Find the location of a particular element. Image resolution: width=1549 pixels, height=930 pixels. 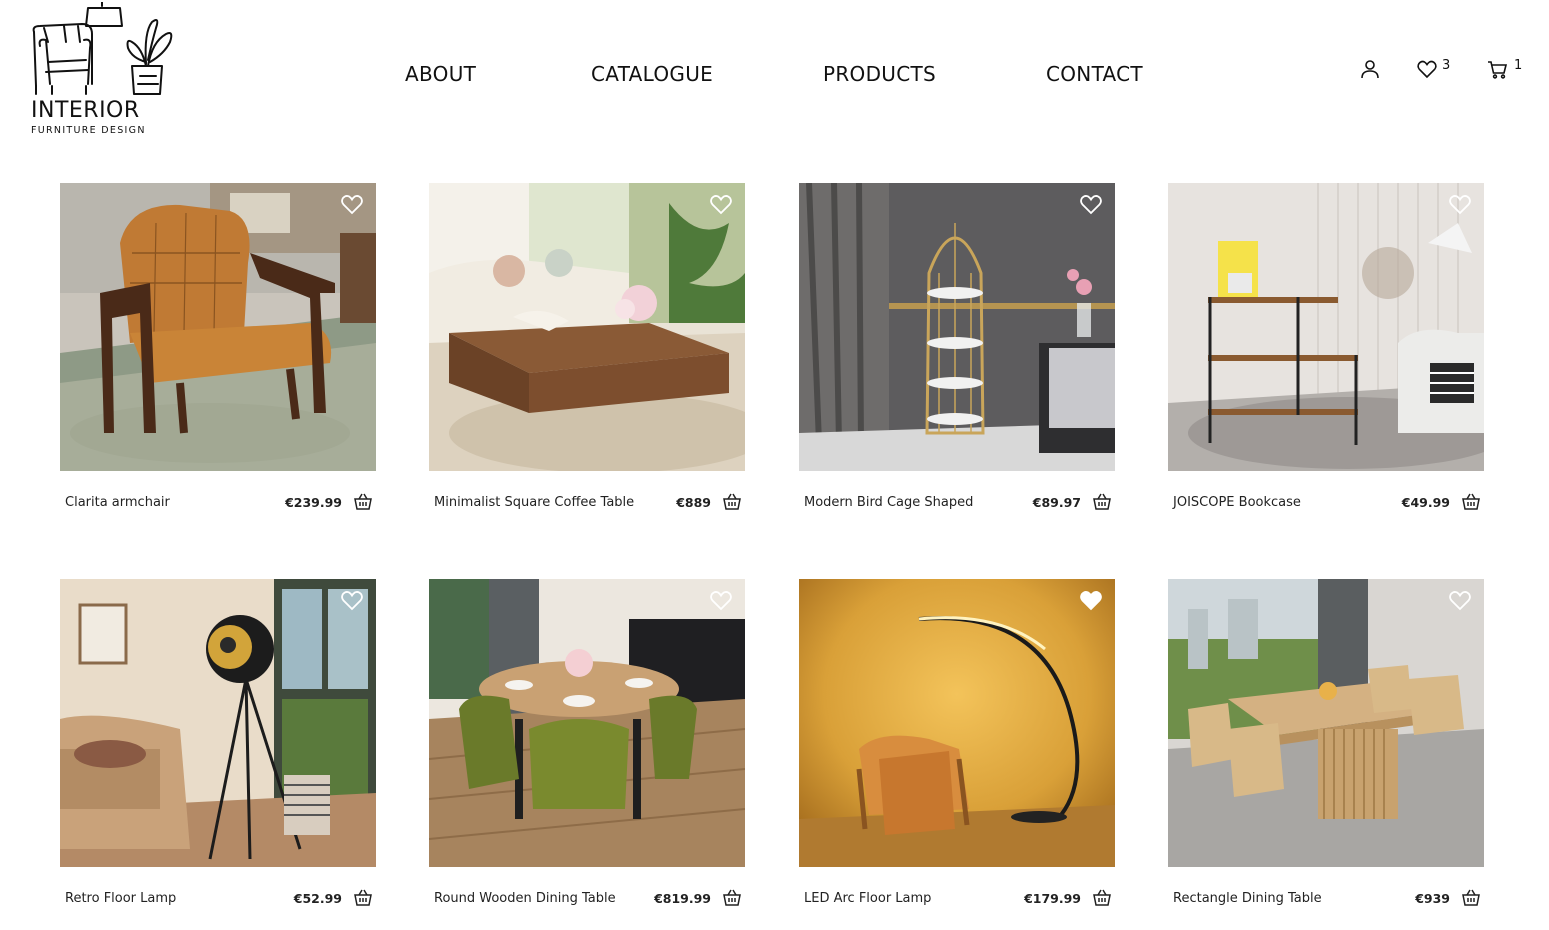

product-info: Round Wooden Dining Table €819.99 is located at coordinates (587, 901).